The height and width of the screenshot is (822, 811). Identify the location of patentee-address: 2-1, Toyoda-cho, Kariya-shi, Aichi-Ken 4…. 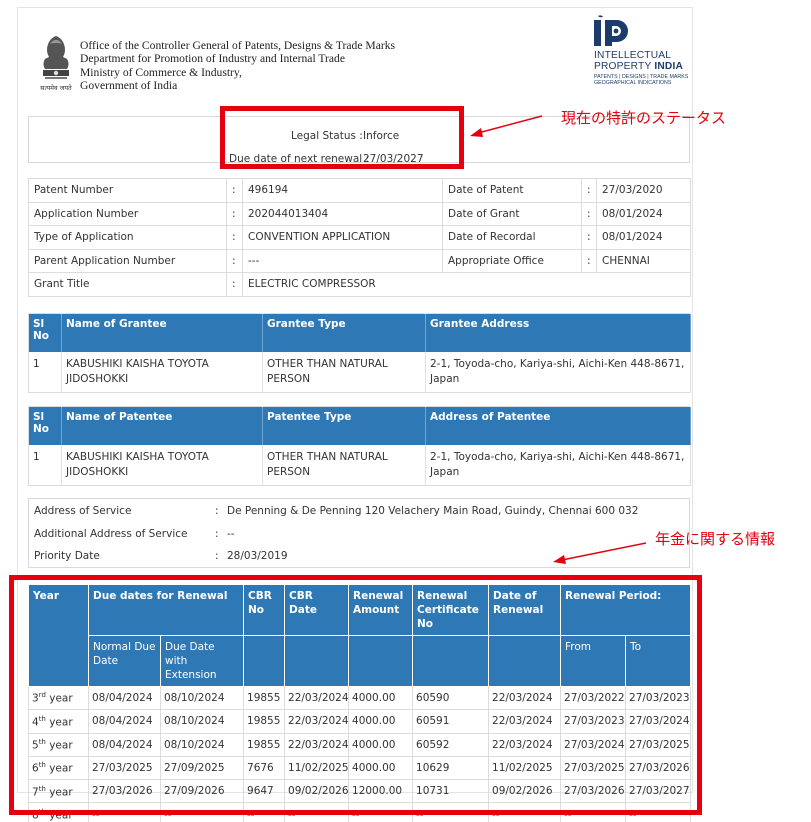
(558, 464).